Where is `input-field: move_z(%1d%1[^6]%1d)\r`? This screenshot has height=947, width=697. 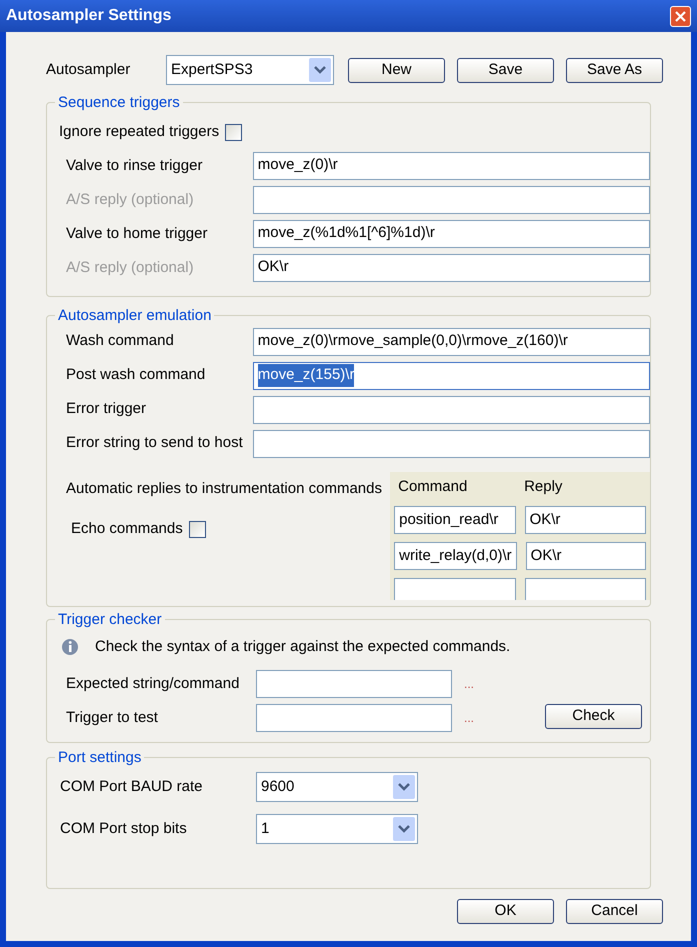
input-field: move_z(%1d%1[^6]%1d)\r is located at coordinates (451, 234).